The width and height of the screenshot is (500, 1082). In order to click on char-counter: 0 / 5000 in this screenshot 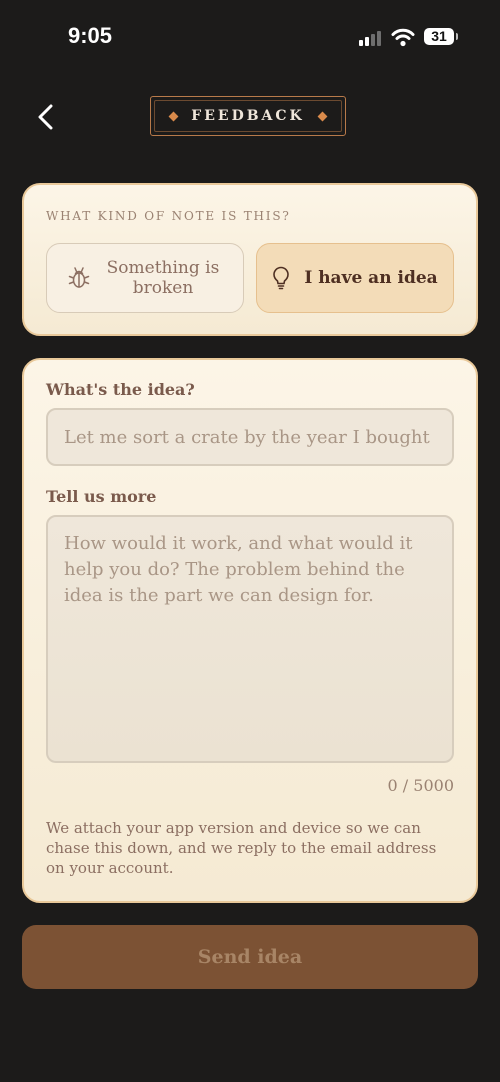, I will do `click(420, 785)`.